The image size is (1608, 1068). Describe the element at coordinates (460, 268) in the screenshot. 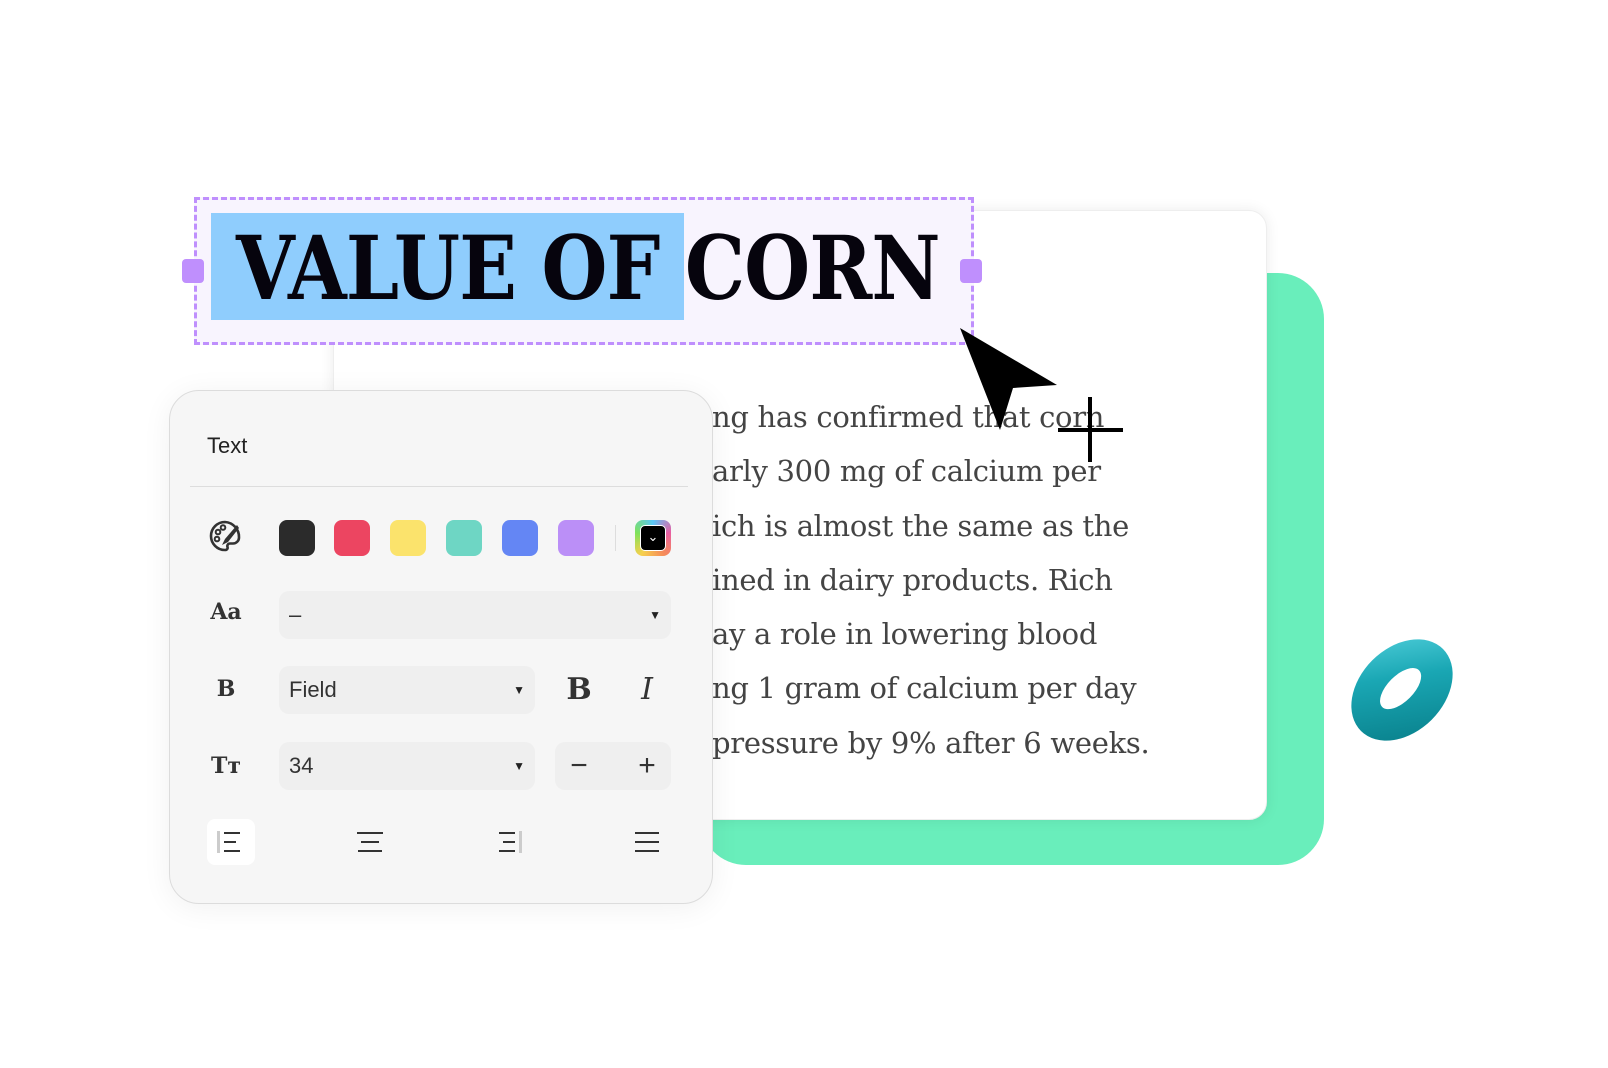

I see `title-selected-text: VALUE OF` at that location.